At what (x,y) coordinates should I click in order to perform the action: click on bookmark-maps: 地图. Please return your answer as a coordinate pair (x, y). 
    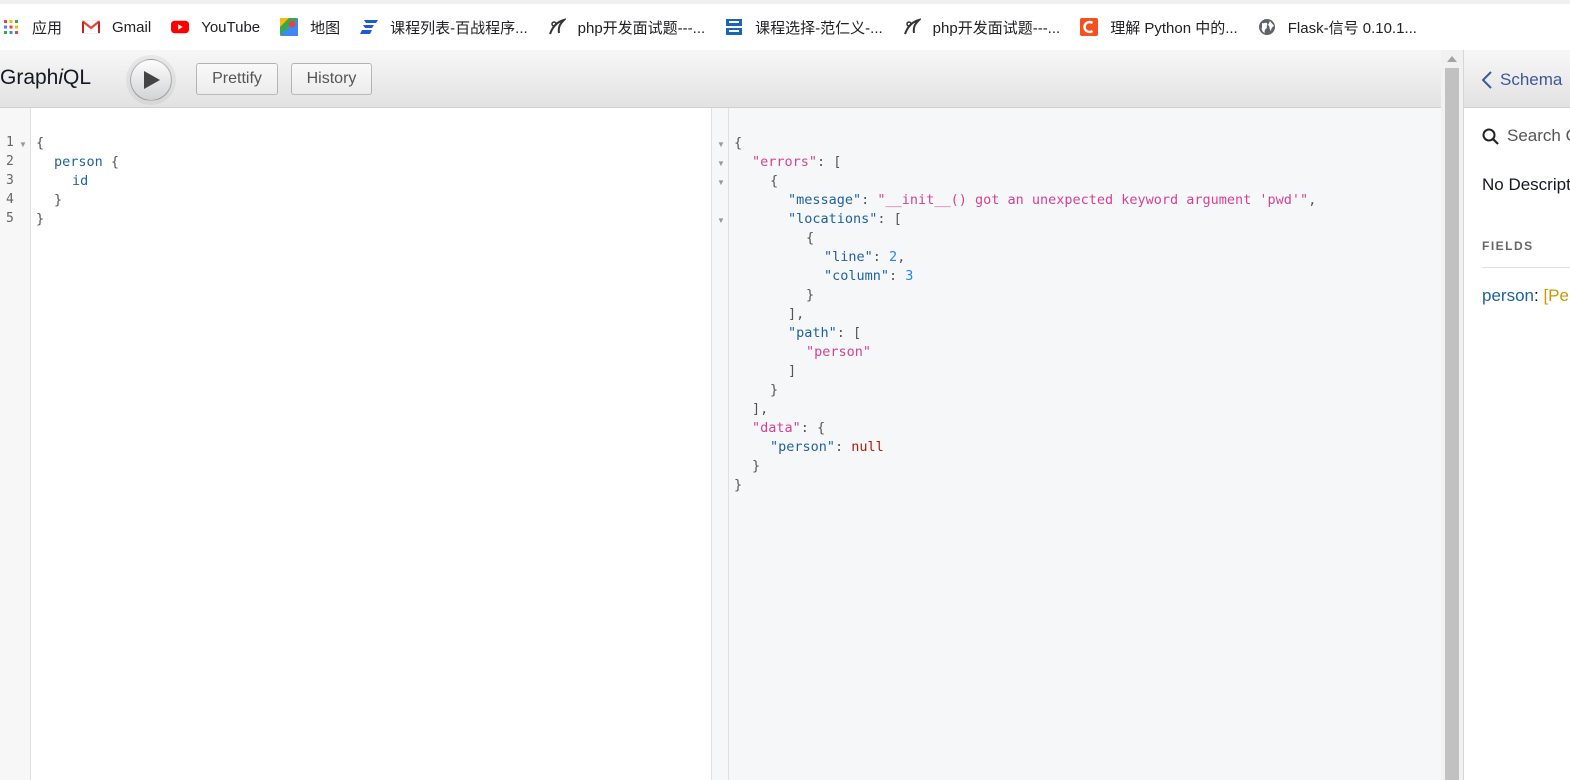
    Looking at the image, I should click on (310, 27).